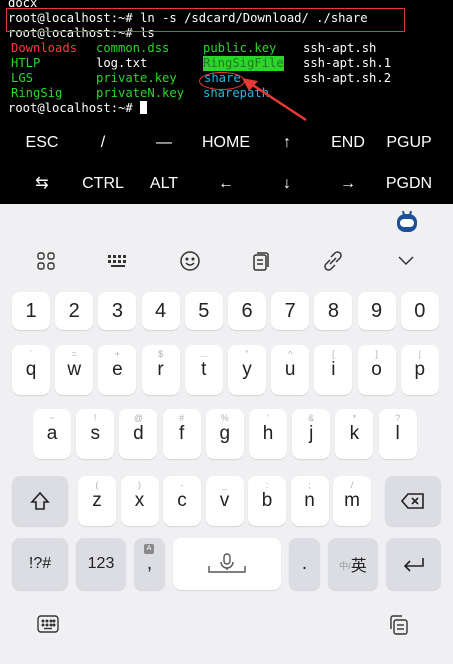  Describe the element at coordinates (203, 370) in the screenshot. I see `key-t: ... t` at that location.